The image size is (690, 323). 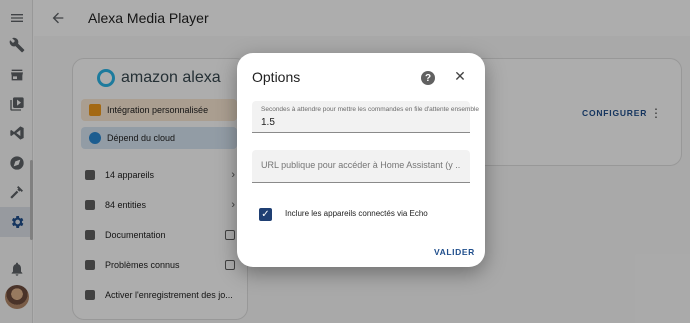 I want to click on submit-button: VALIDER, so click(x=454, y=252).